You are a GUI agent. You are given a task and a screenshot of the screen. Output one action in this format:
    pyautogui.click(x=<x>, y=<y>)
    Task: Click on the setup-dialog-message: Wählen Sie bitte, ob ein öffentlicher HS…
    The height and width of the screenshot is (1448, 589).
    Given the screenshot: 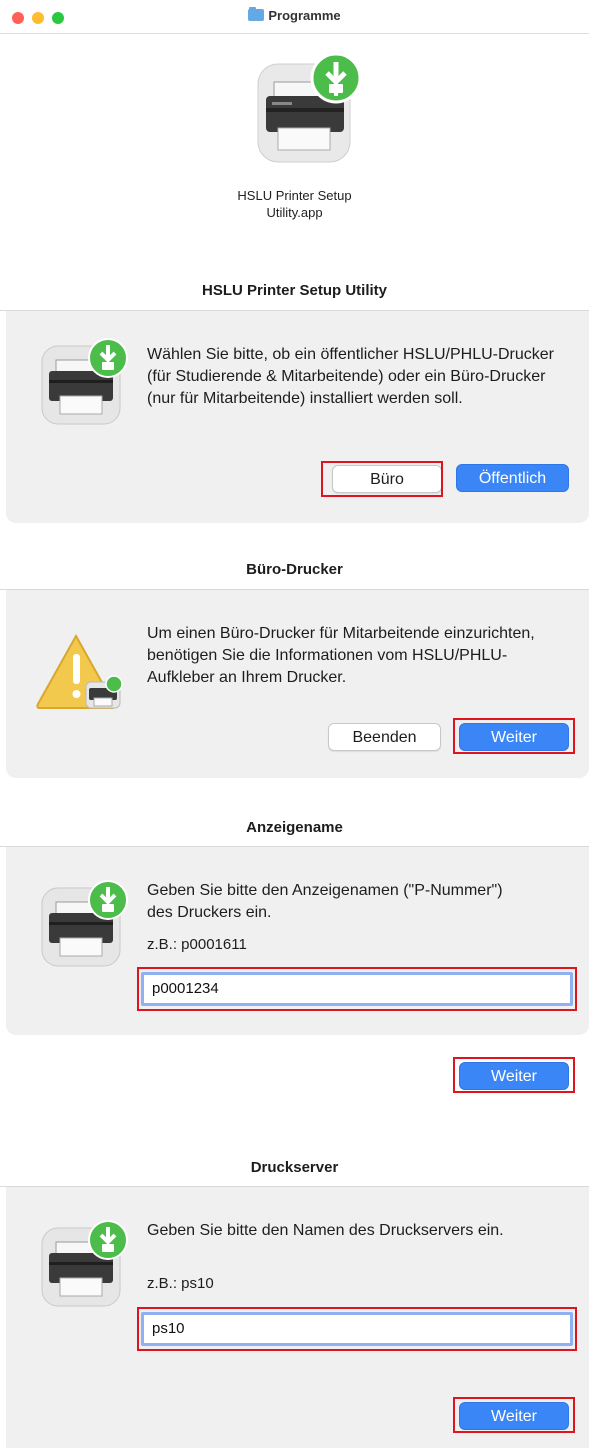 What is the action you would take?
    pyautogui.click(x=350, y=376)
    